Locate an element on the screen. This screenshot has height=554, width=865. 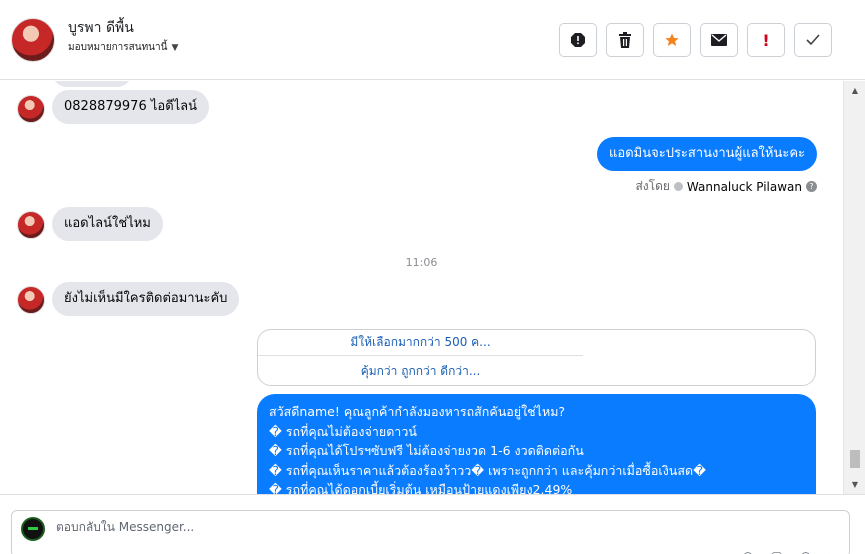
mark-important-button: ! is located at coordinates (766, 40).